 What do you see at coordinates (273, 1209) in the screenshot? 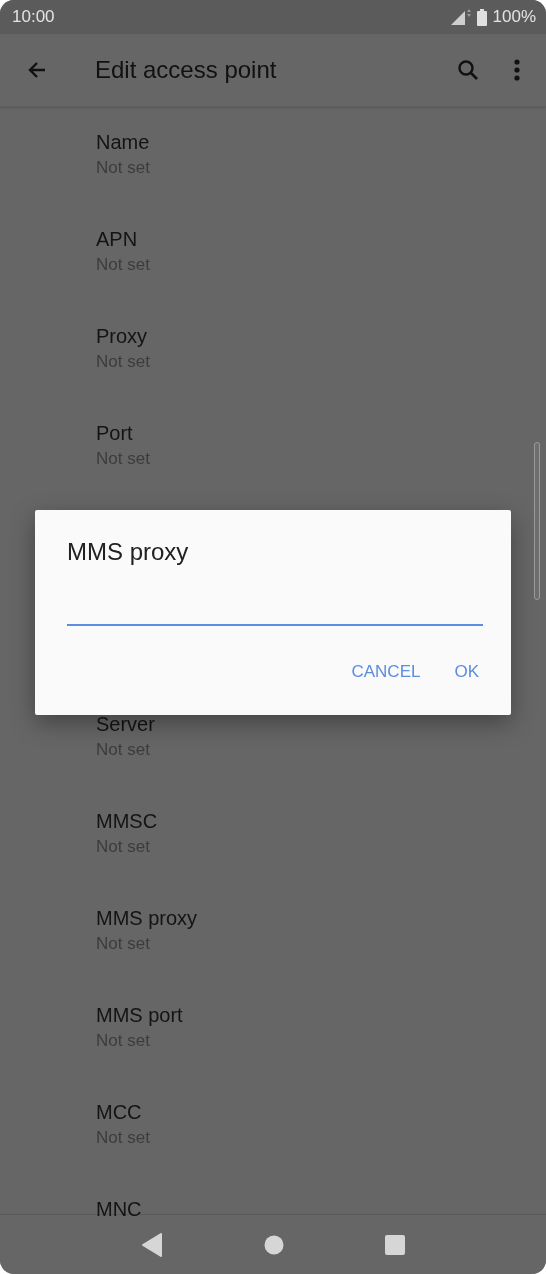
I see `setting-item: MNC` at bounding box center [273, 1209].